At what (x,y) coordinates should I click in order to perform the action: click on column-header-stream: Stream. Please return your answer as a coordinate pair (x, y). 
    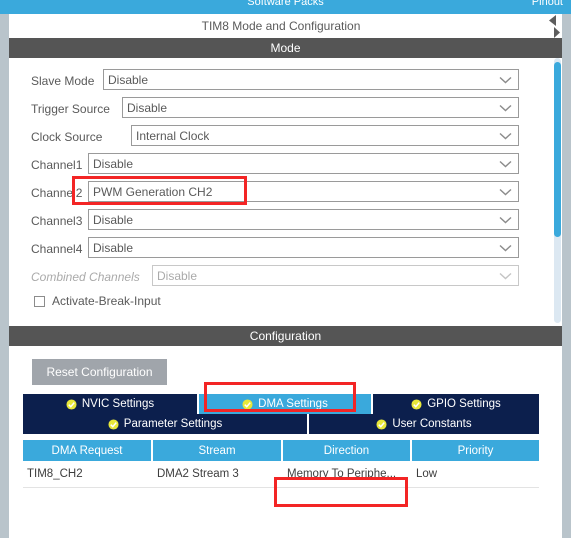
    Looking at the image, I should click on (218, 450).